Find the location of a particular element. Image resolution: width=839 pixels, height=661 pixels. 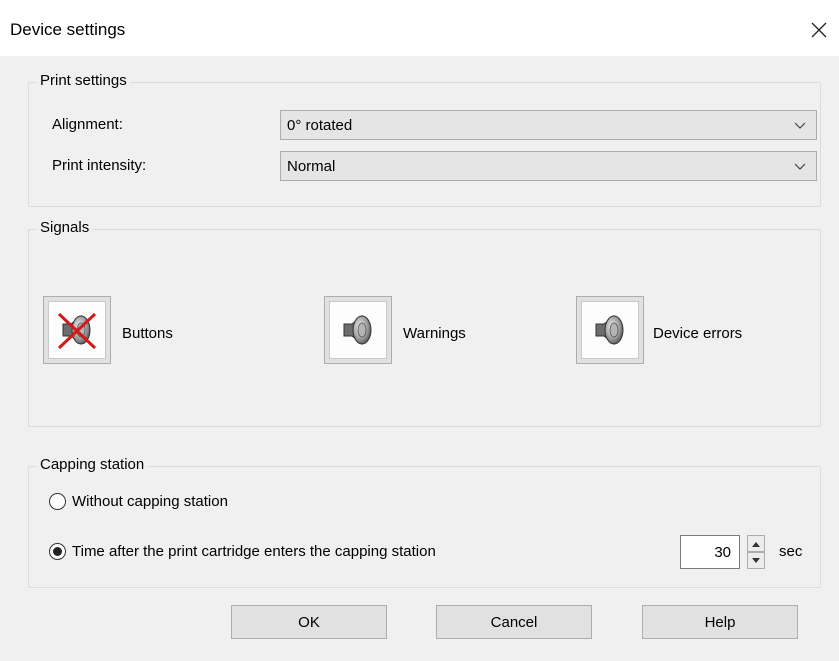

help-button: Help is located at coordinates (720, 622).